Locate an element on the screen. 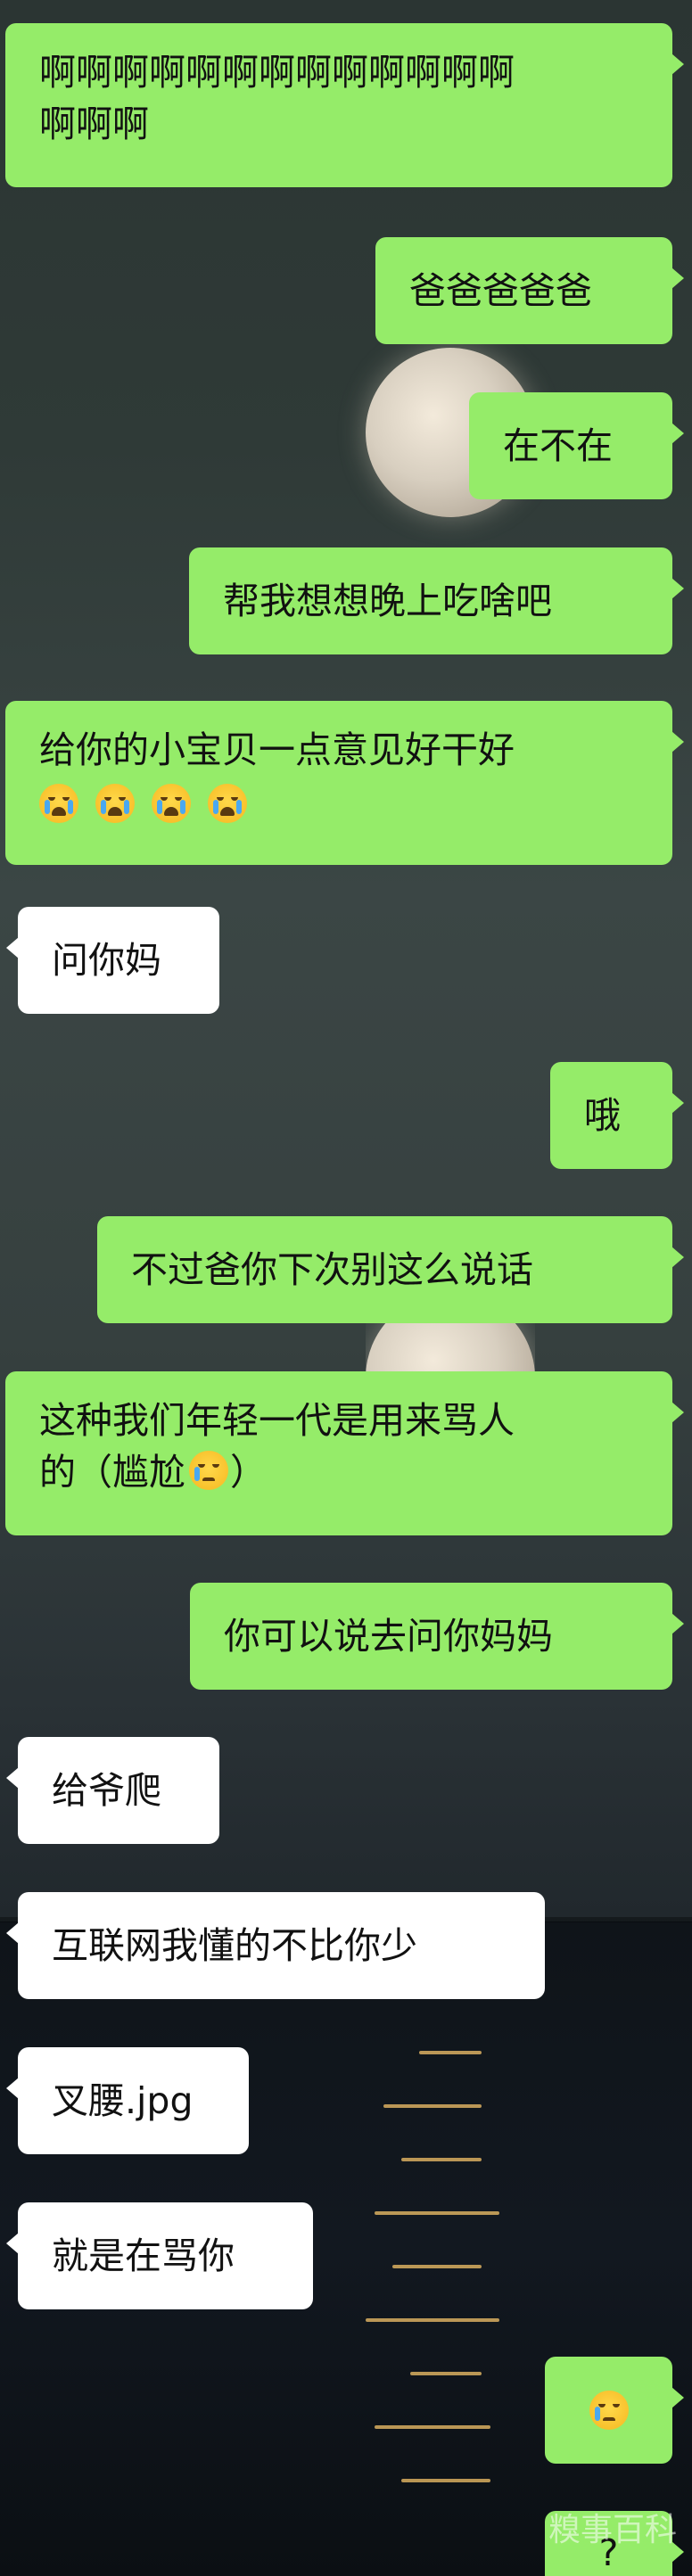  message-bubble-outgoing: 这种我们年轻一代是用来骂人 的（尴尬 ） is located at coordinates (344, 1453).